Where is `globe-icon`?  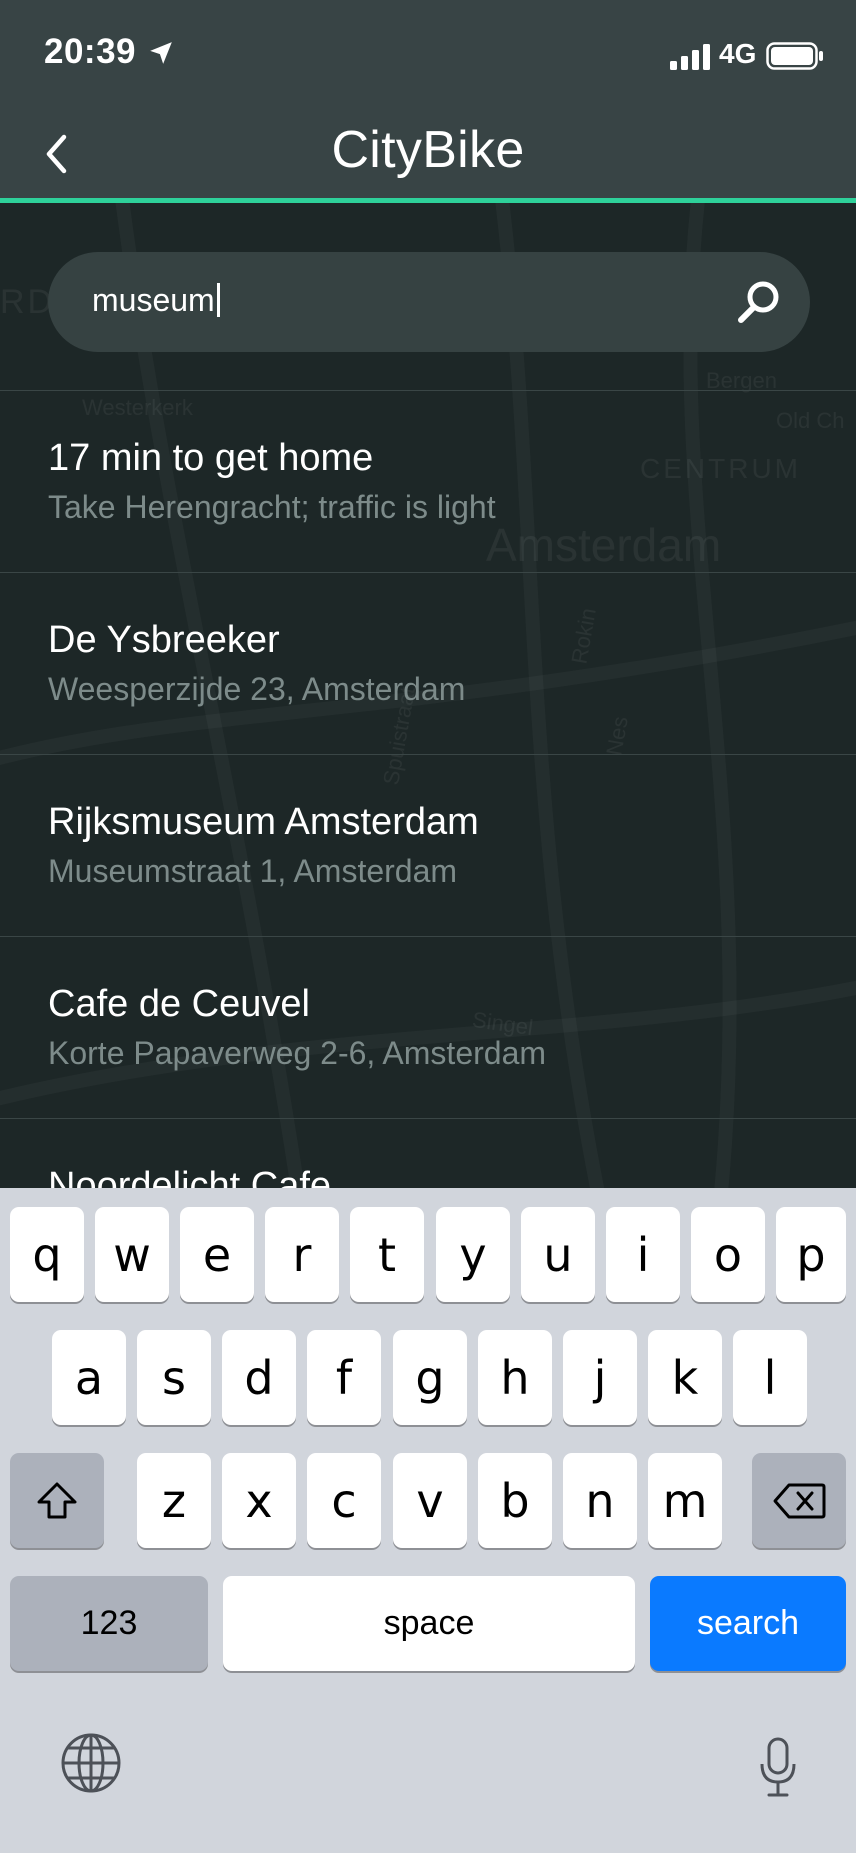 globe-icon is located at coordinates (91, 1763).